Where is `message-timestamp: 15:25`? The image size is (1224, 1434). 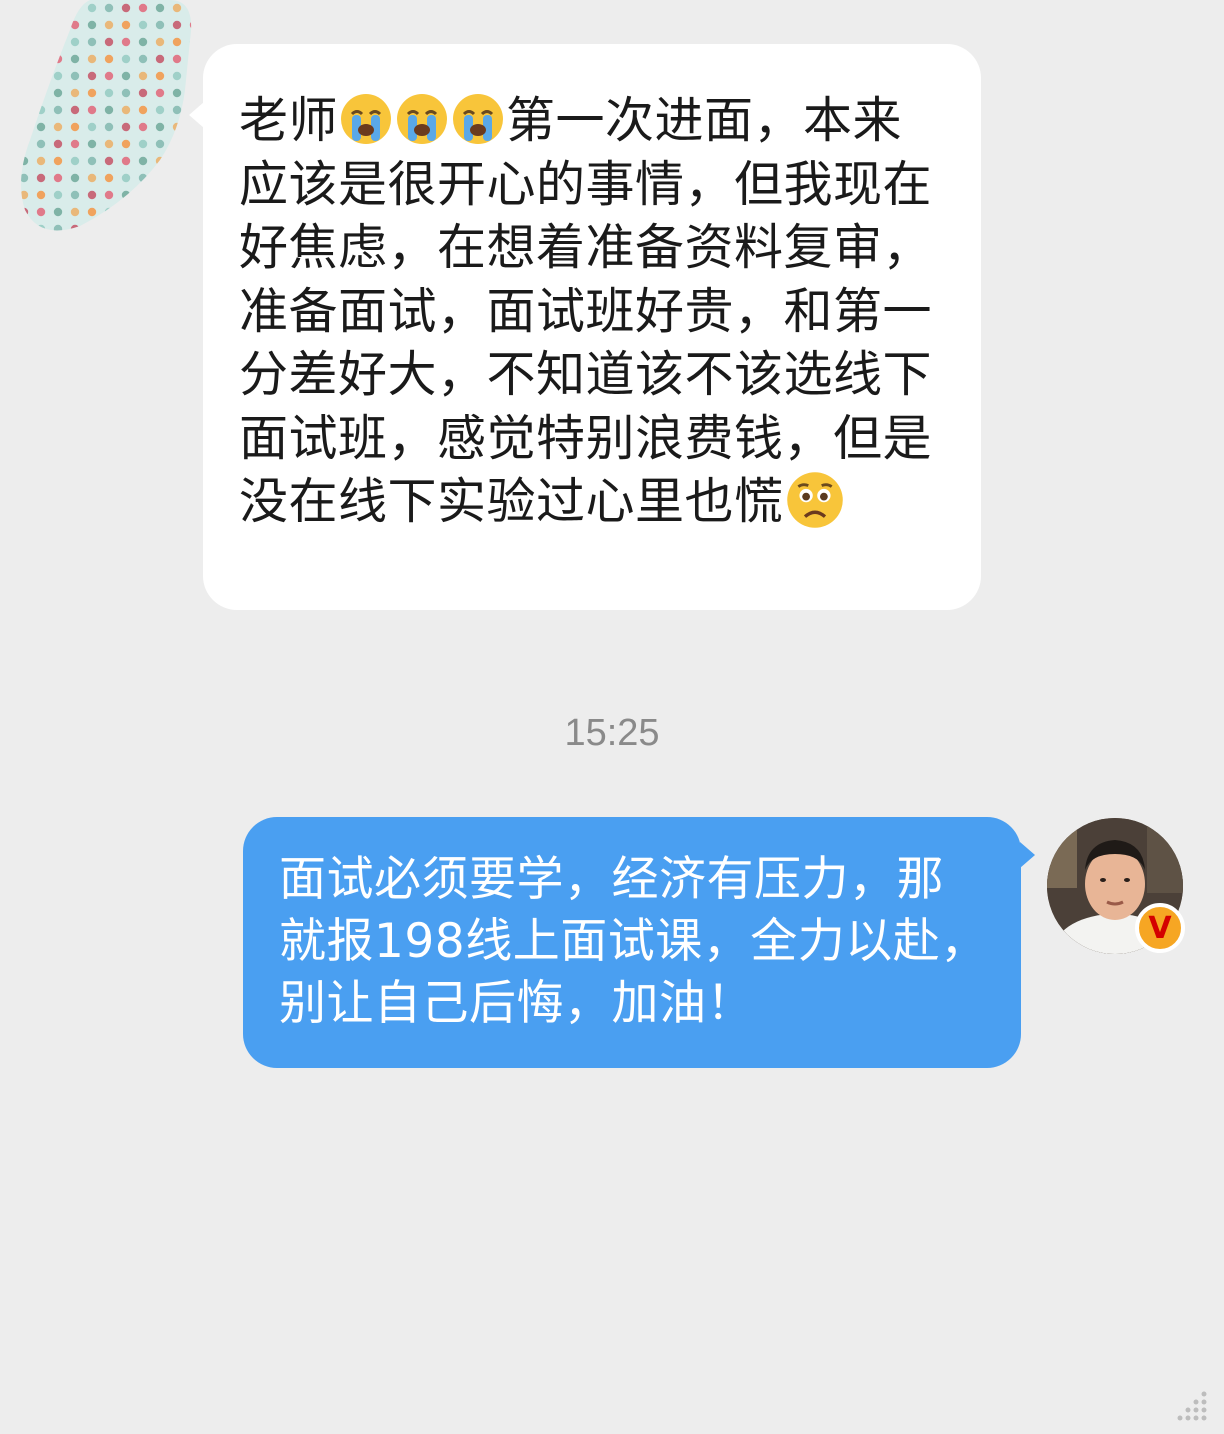
message-timestamp: 15:25 is located at coordinates (612, 733).